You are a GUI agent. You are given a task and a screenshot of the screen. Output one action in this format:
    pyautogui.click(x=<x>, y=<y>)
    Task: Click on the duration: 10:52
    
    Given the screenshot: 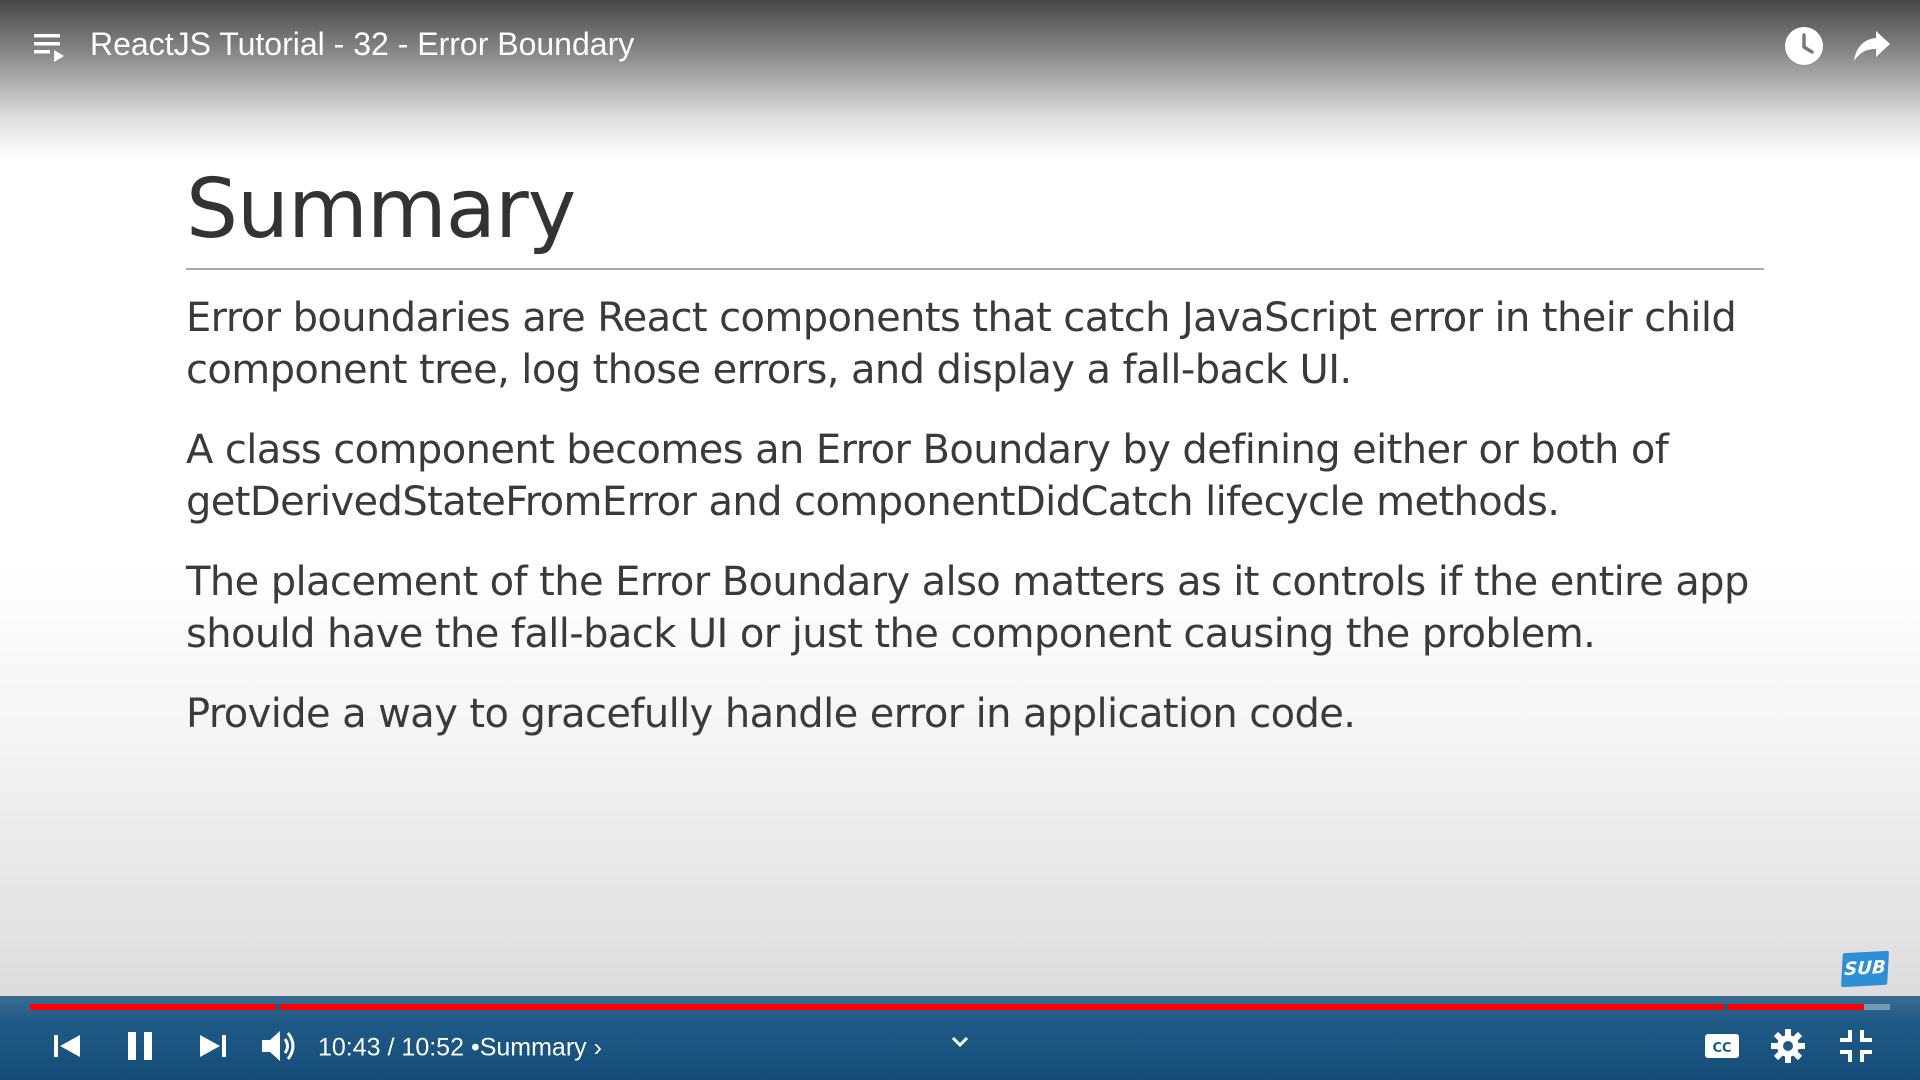 What is the action you would take?
    pyautogui.click(x=432, y=1047)
    